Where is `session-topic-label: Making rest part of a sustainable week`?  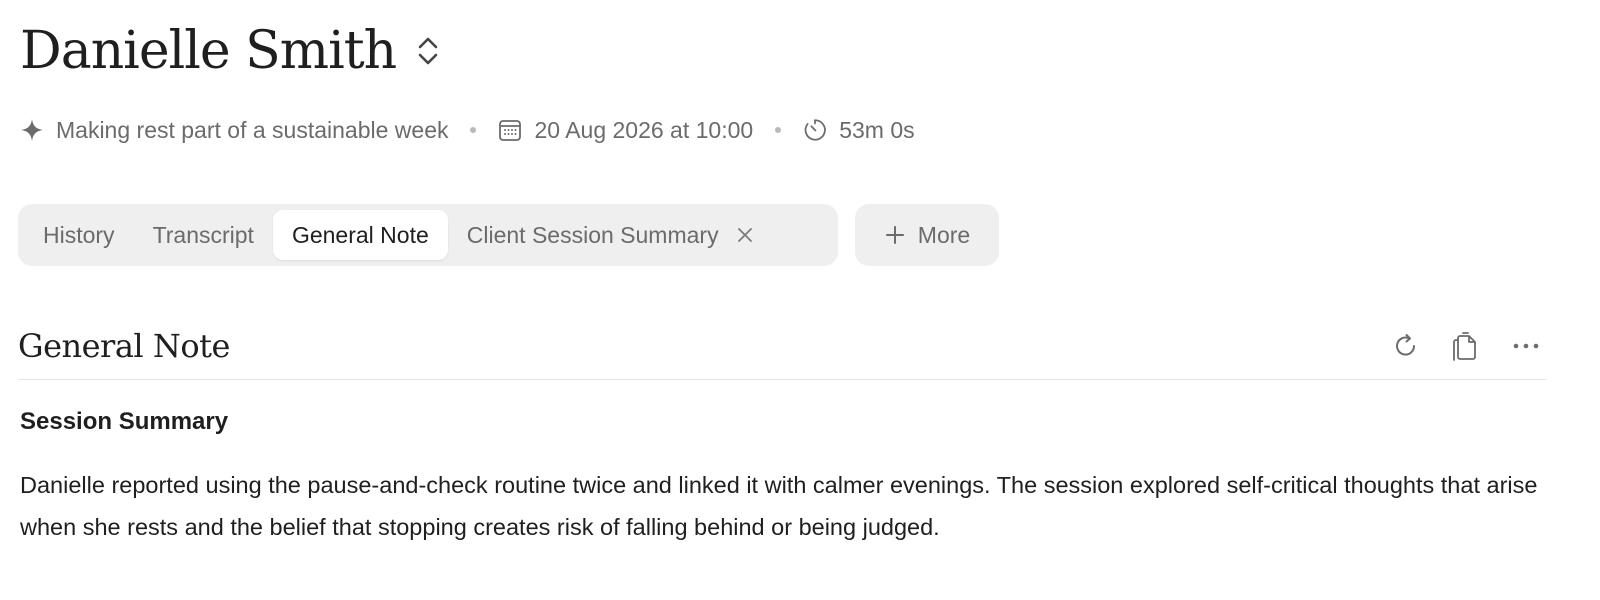 session-topic-label: Making rest part of a sustainable week is located at coordinates (252, 129).